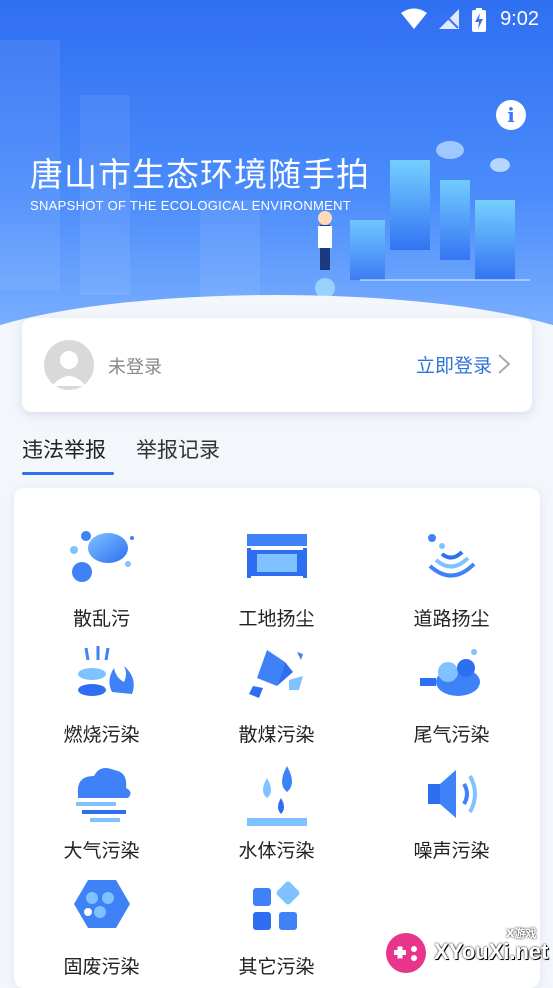  What do you see at coordinates (511, 115) in the screenshot?
I see `info-icon: i` at bounding box center [511, 115].